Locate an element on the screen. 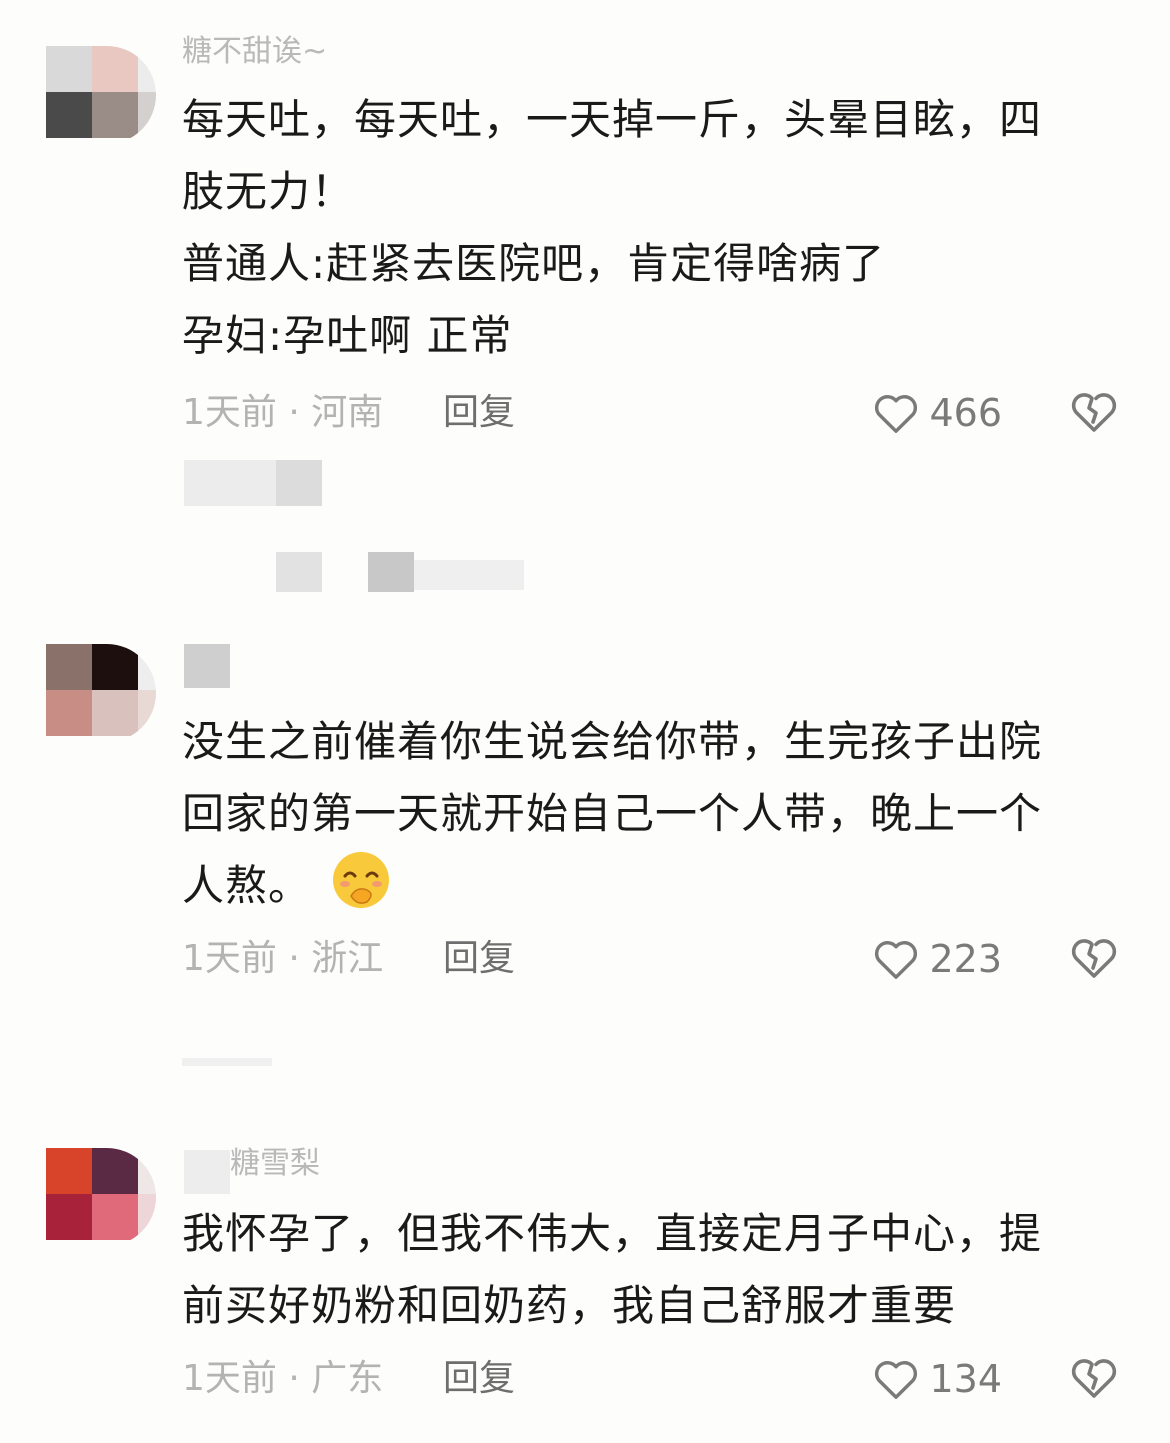 The width and height of the screenshot is (1170, 1443). comment-text: 我怀孕了，但我不伟大，直接定月子中心，提 前买好奶粉和回奶药，我自己舒服才重要 is located at coordinates (642, 1270).